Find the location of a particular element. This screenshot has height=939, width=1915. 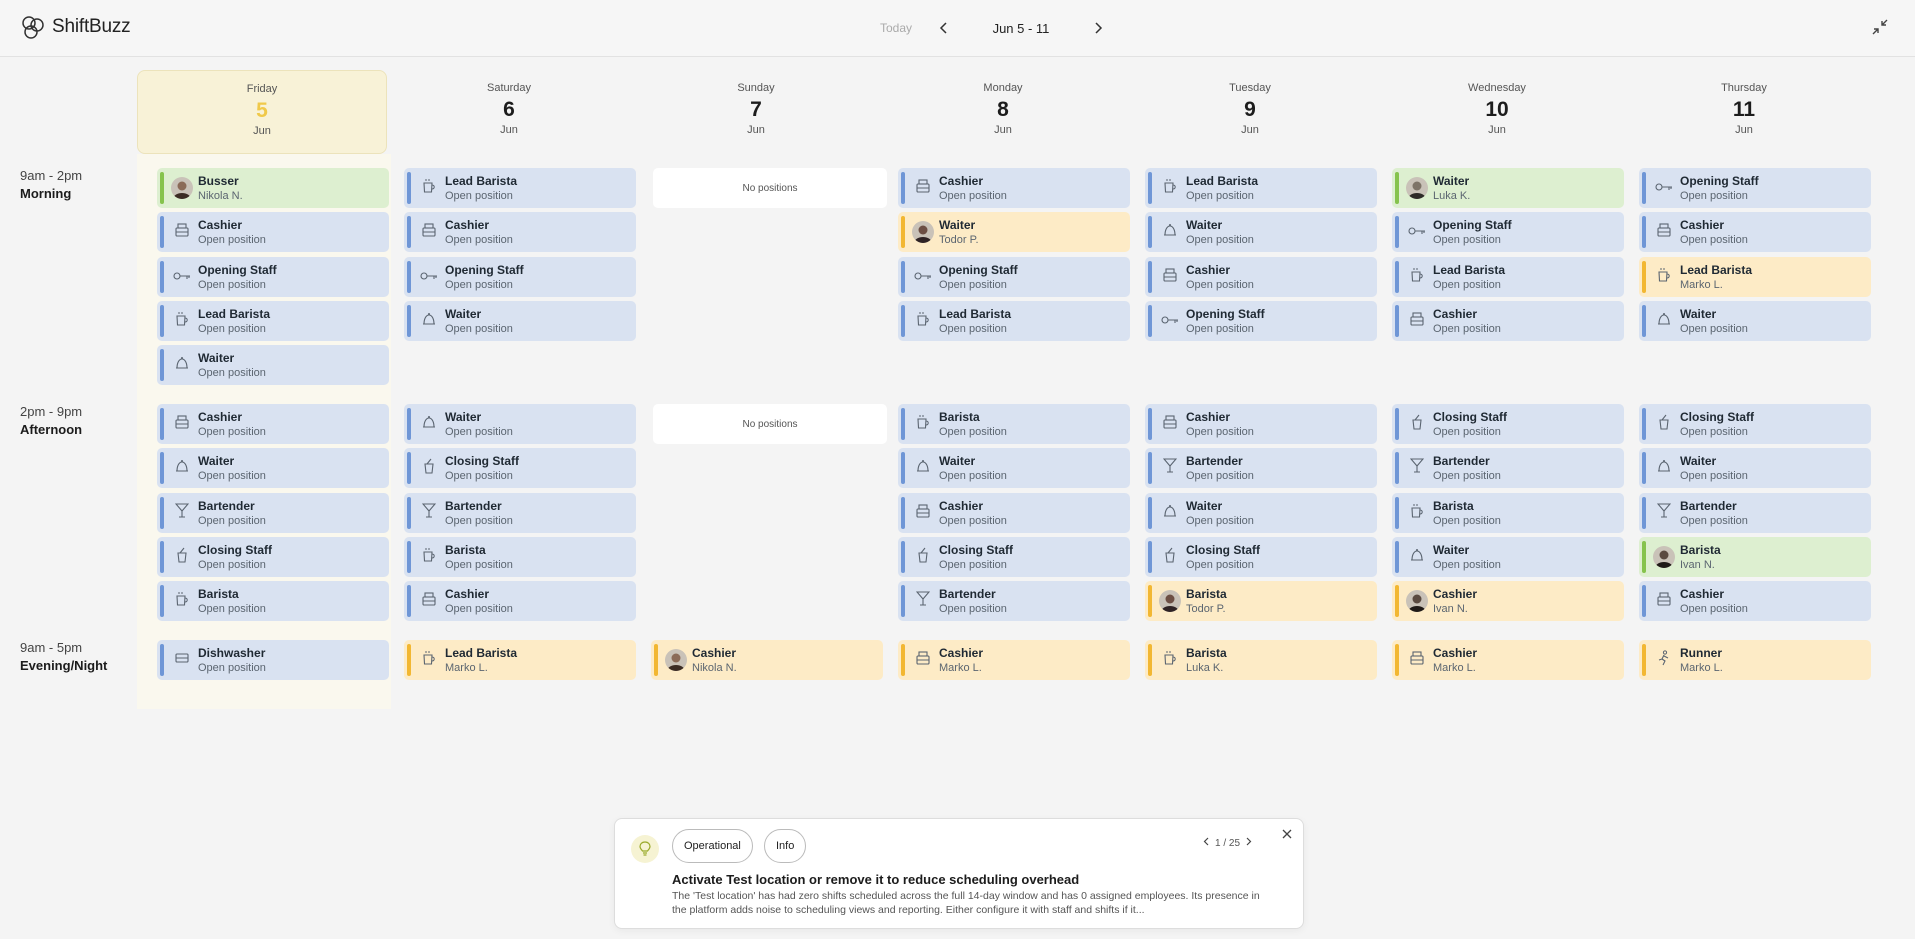

period-time: 9am - 5pm is located at coordinates (51, 647).